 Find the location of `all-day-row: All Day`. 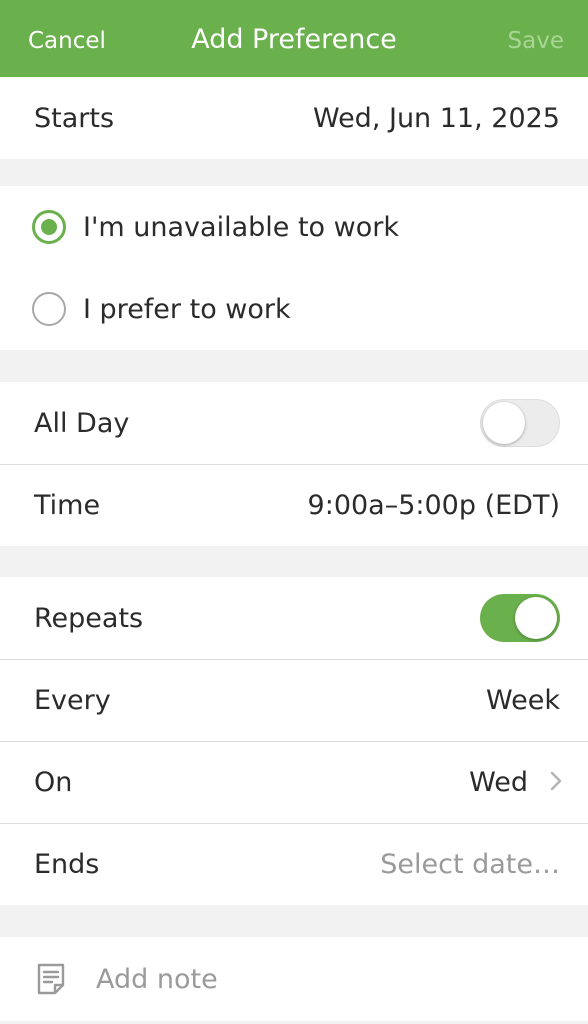

all-day-row: All Day is located at coordinates (294, 423).